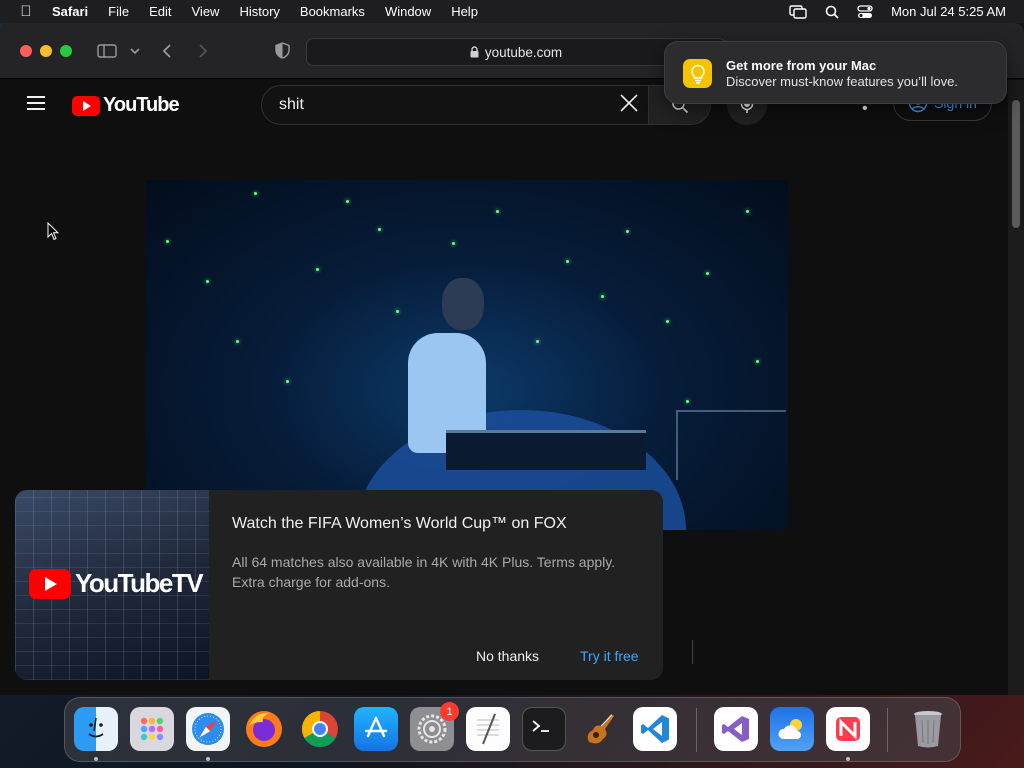 The image size is (1024, 768). I want to click on youtube-tv-logo: YouTubeTV, so click(116, 583).